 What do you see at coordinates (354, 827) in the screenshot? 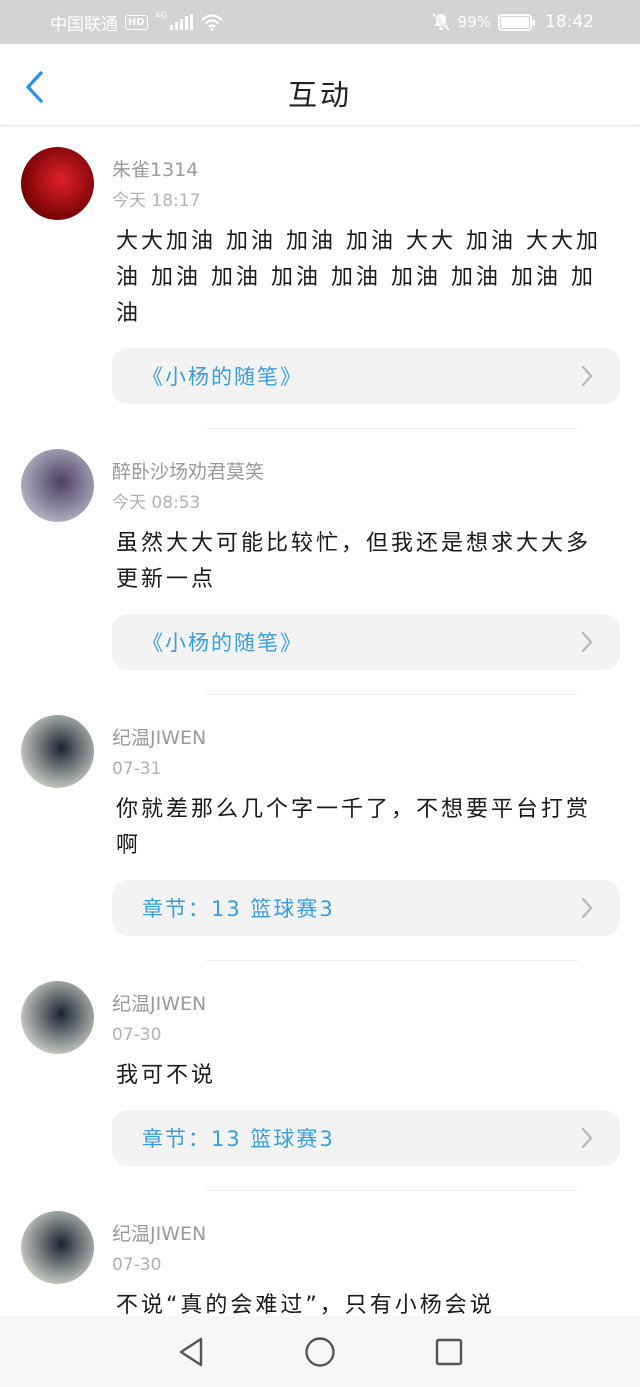
I see `comment-text: 你就差那么几个字一千了，不想要平台打赏啊` at bounding box center [354, 827].